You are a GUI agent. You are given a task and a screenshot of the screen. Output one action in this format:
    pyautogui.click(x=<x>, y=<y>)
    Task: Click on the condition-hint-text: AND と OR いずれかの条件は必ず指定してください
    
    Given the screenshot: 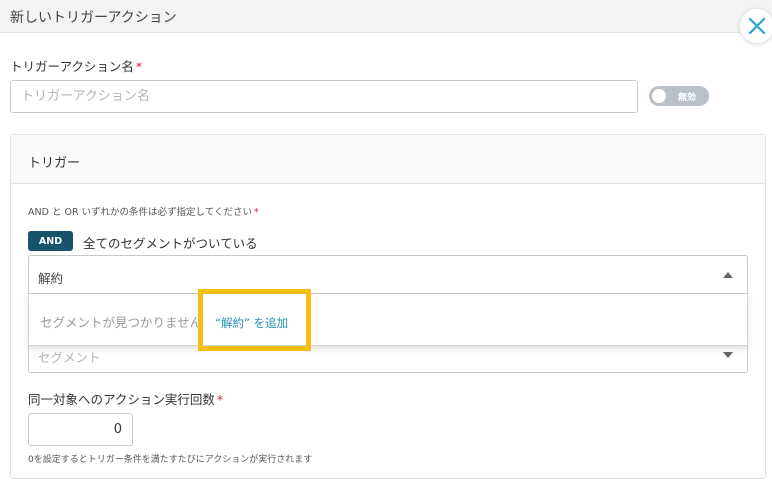 What is the action you would take?
    pyautogui.click(x=140, y=212)
    